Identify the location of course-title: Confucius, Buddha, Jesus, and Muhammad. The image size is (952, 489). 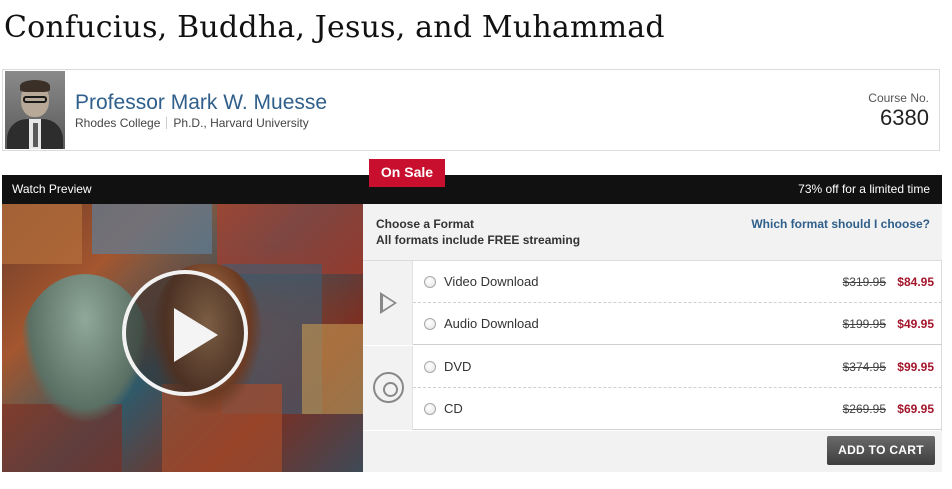
(334, 27).